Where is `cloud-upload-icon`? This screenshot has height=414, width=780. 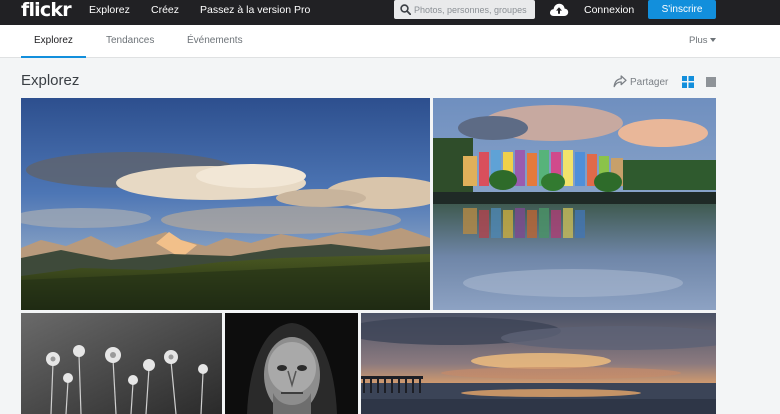 cloud-upload-icon is located at coordinates (559, 9).